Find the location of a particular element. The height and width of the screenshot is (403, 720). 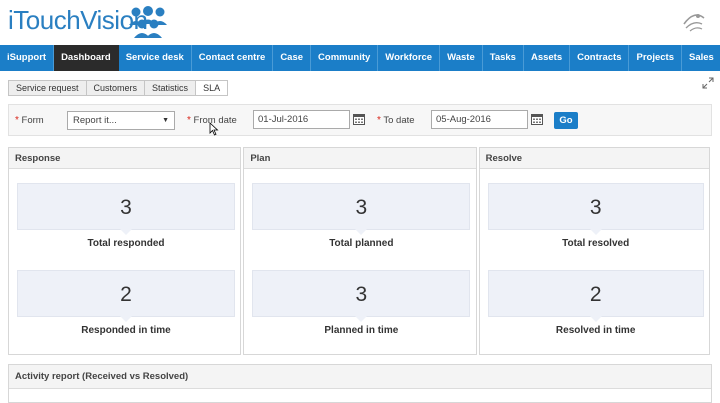

mouse-cursor-icon is located at coordinates (214, 129).